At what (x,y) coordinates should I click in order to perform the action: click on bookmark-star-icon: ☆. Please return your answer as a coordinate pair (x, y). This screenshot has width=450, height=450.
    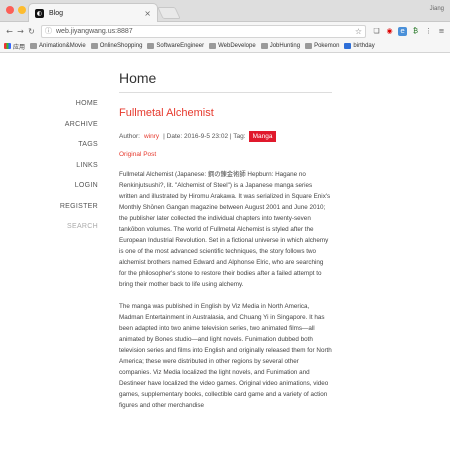
    Looking at the image, I should click on (358, 31).